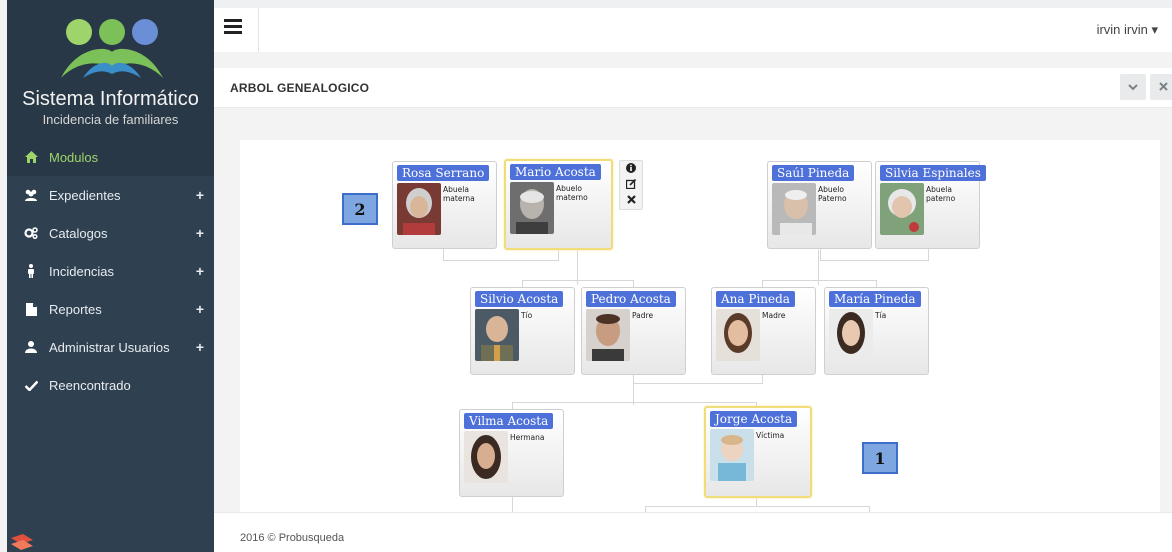  What do you see at coordinates (85, 195) in the screenshot?
I see `sidebar-item-label: Expedientes` at bounding box center [85, 195].